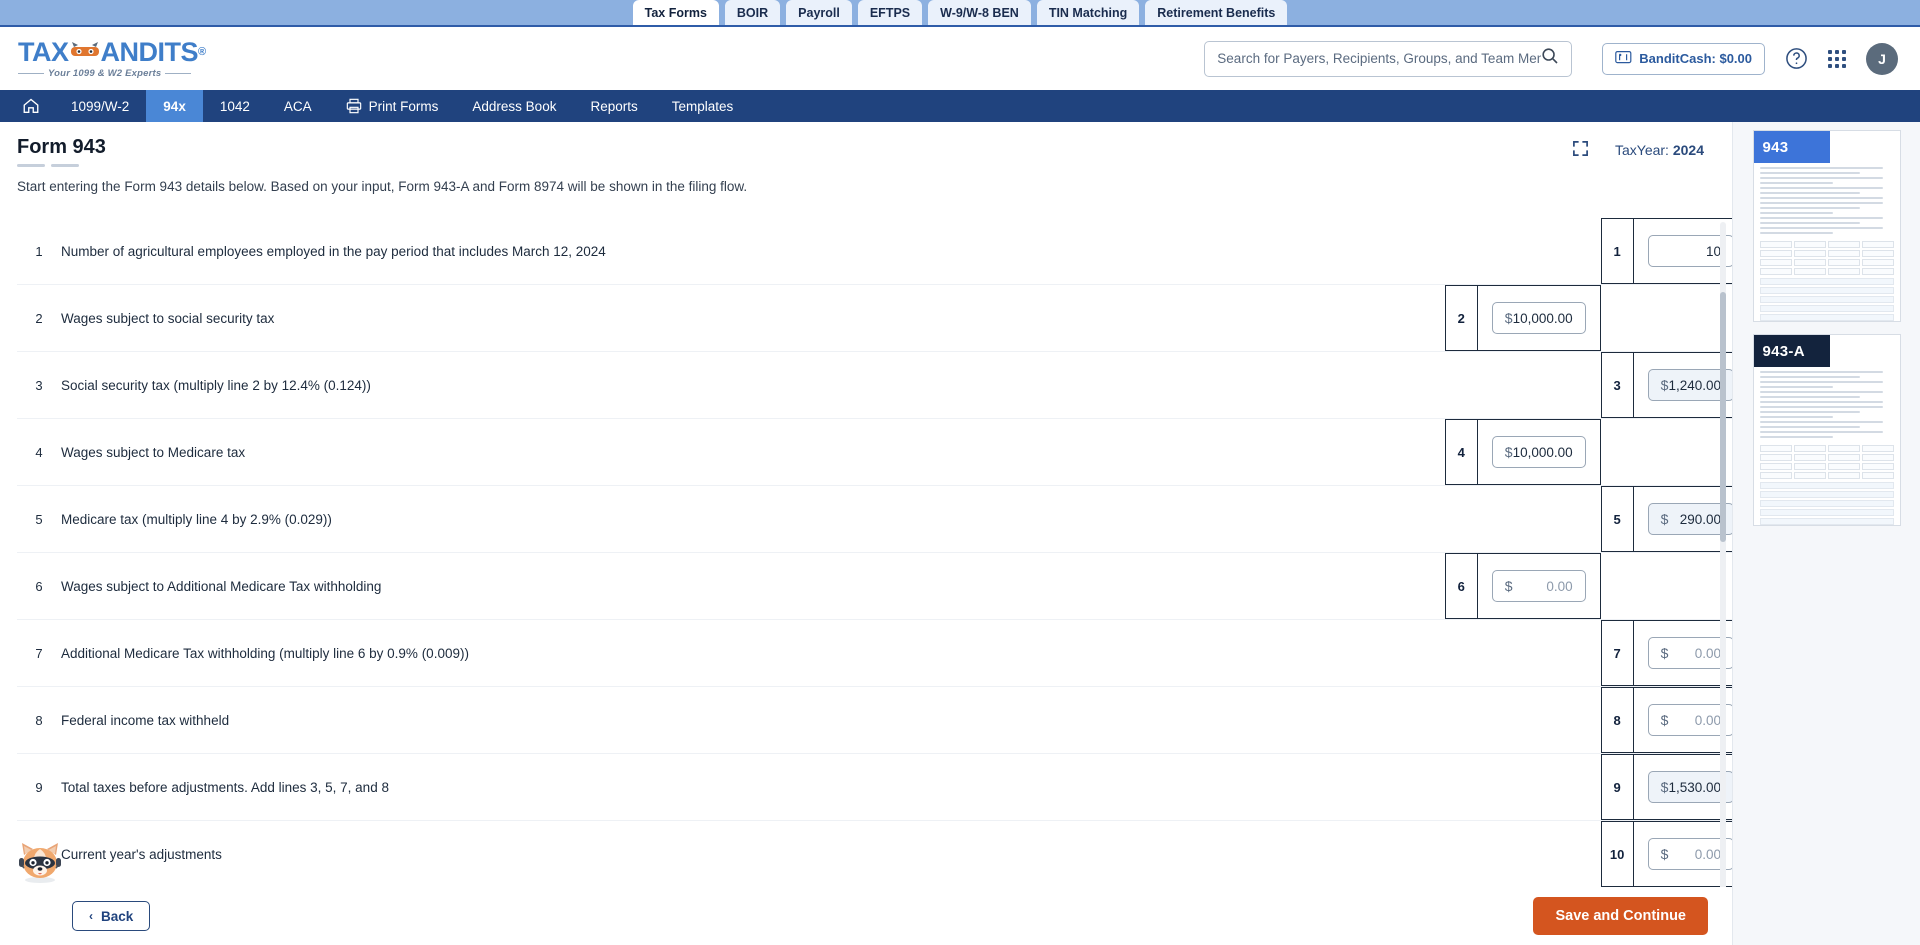 The image size is (1920, 945). Describe the element at coordinates (1723, 417) in the screenshot. I see `scrollbar-thumb` at that location.